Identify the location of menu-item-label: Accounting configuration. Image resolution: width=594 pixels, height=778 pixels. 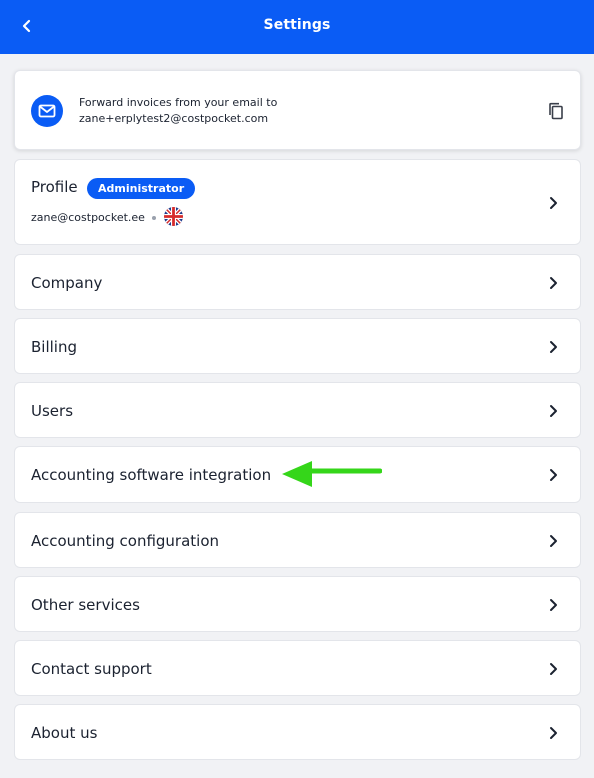
(125, 541).